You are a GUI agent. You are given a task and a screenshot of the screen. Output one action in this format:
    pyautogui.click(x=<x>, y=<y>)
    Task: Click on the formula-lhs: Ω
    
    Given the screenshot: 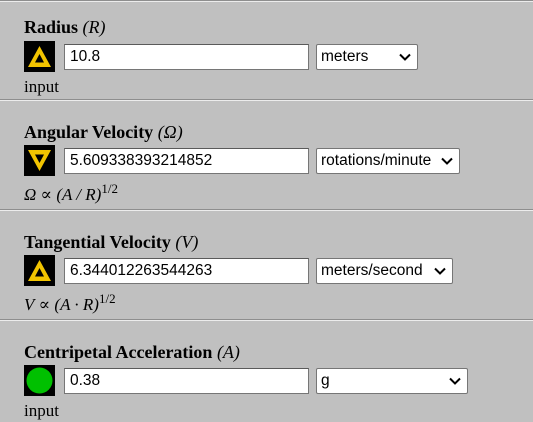 What is the action you would take?
    pyautogui.click(x=30, y=194)
    